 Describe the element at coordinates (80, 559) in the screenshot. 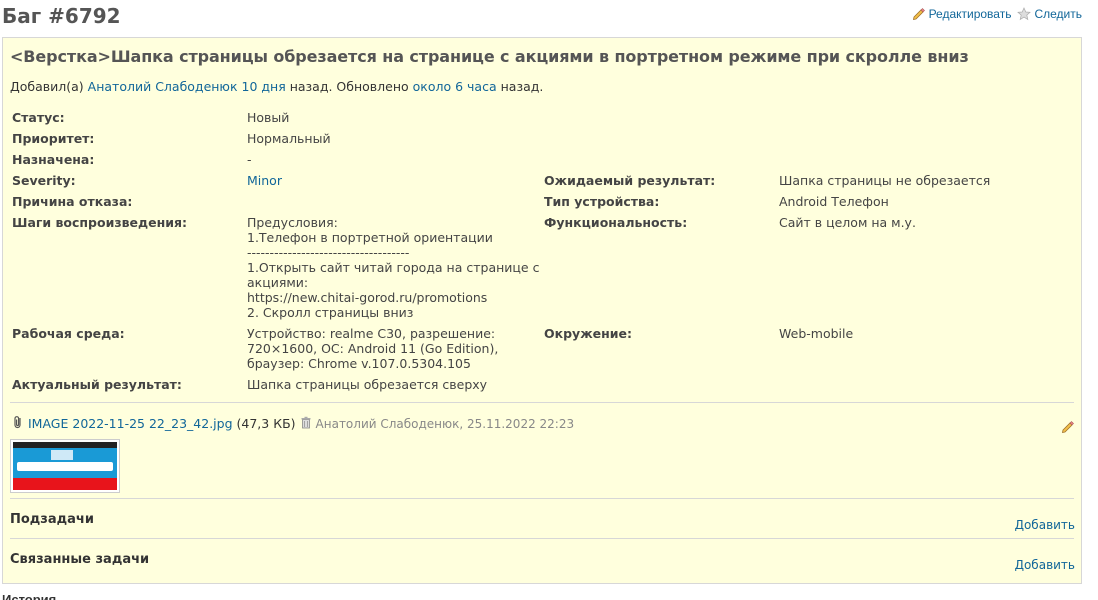

I see `related-issues-title: Связанные задачи` at that location.